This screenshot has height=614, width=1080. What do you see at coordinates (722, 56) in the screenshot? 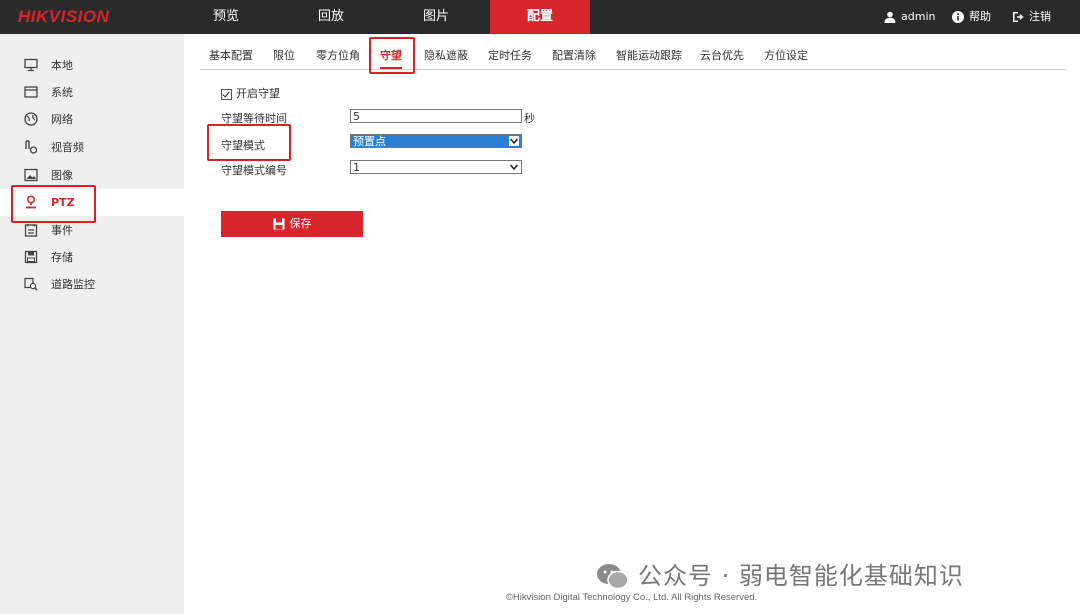
I see `tab-ptz-priority: 云台优先` at bounding box center [722, 56].